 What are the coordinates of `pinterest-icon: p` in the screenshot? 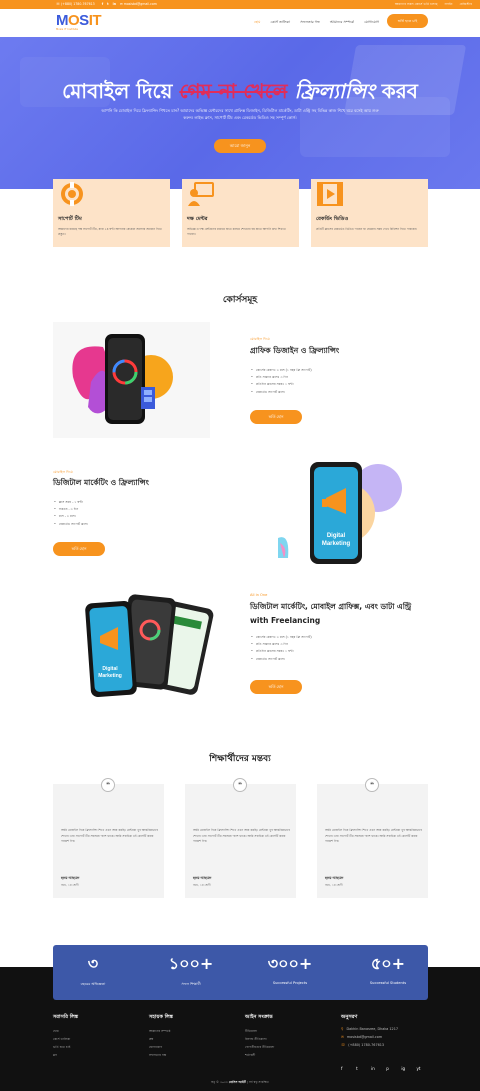 It's located at (391, 1068).